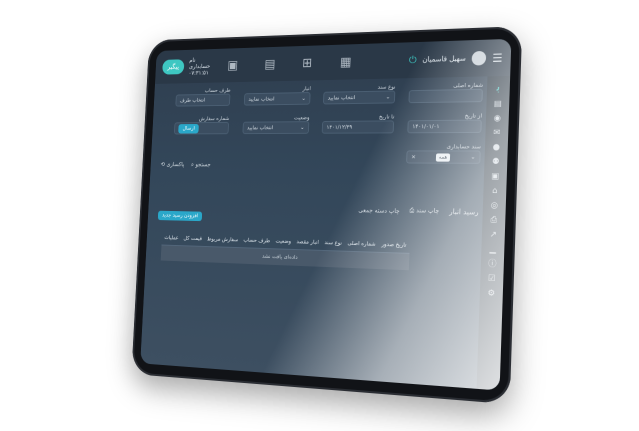 This screenshot has width=639, height=431. Describe the element at coordinates (493, 220) in the screenshot. I see `printer-icon: ⎙` at that location.